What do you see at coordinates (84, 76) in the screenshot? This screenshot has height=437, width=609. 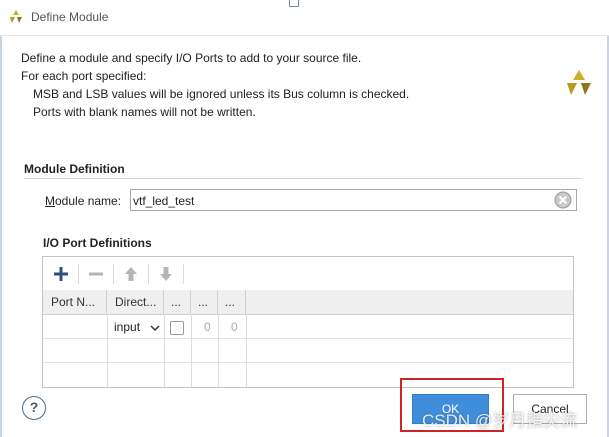 I see `description-line: For each port specified:` at bounding box center [84, 76].